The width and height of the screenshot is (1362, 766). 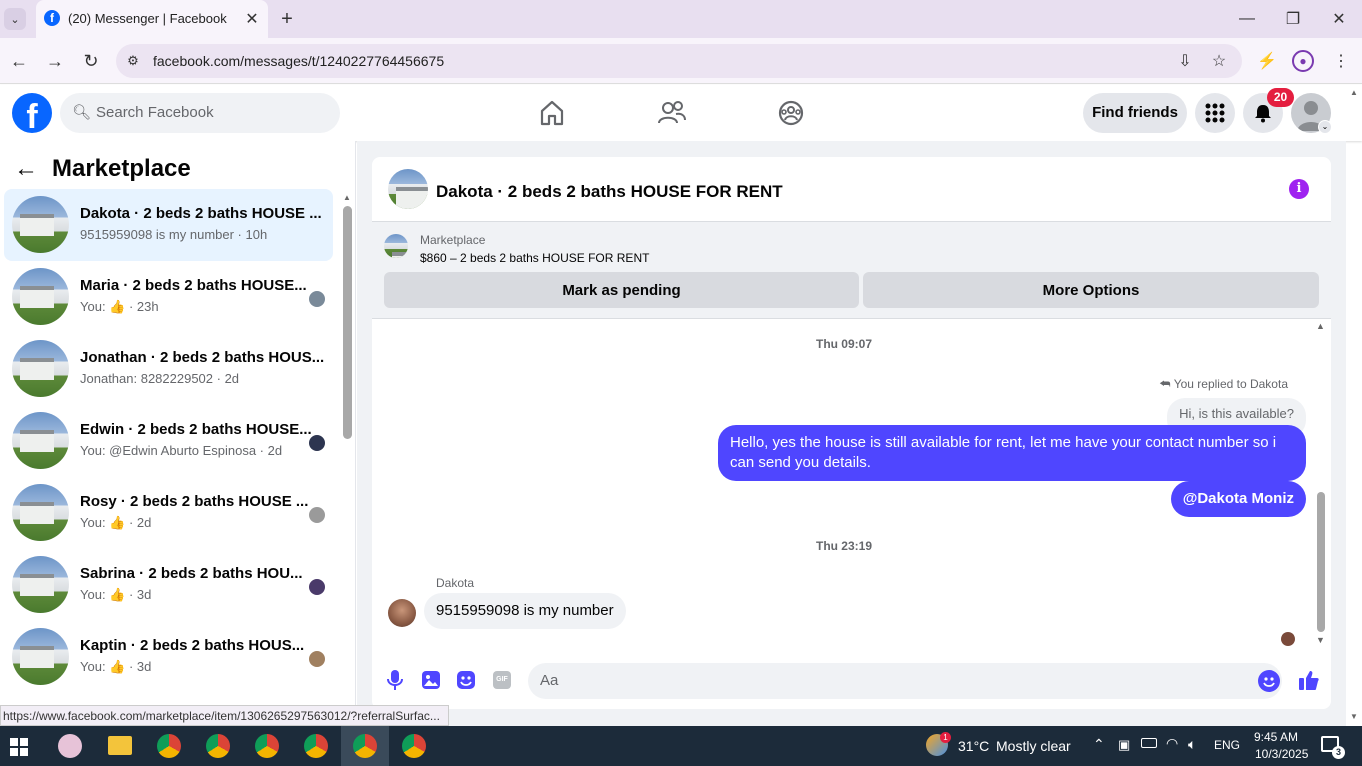 What do you see at coordinates (609, 192) in the screenshot?
I see `chat-title: Dakota · 2 beds 2 baths HOUSE FOR RENT` at bounding box center [609, 192].